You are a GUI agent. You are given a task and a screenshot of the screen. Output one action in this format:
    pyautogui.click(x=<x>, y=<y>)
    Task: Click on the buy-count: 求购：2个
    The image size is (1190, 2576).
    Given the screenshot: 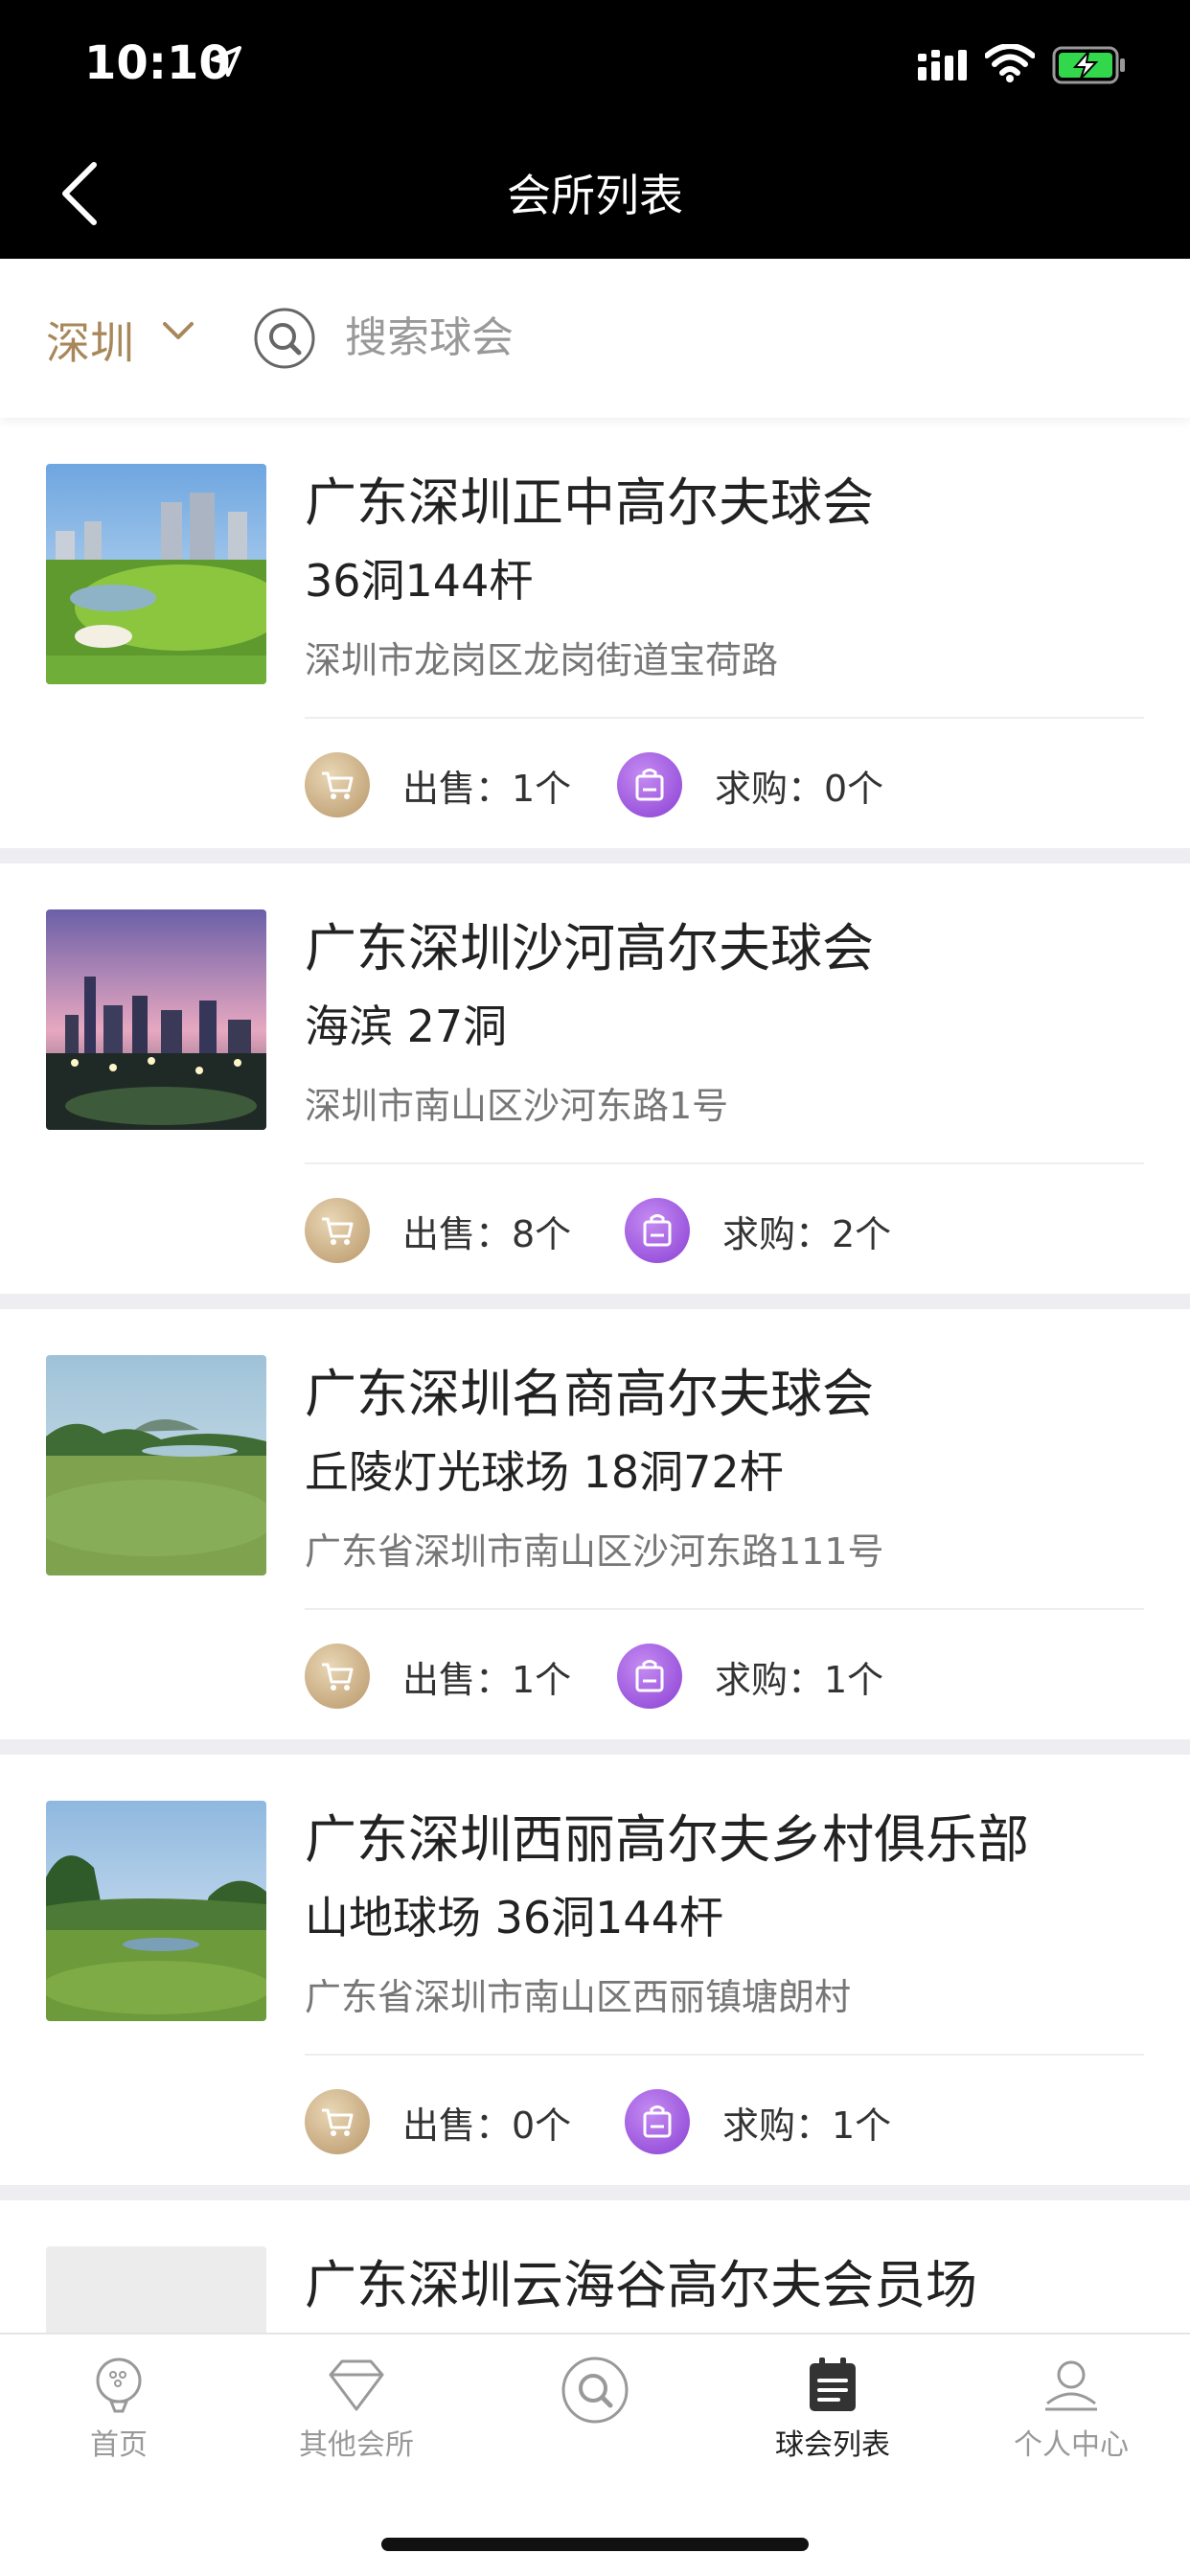 What is the action you would take?
    pyautogui.click(x=758, y=1230)
    